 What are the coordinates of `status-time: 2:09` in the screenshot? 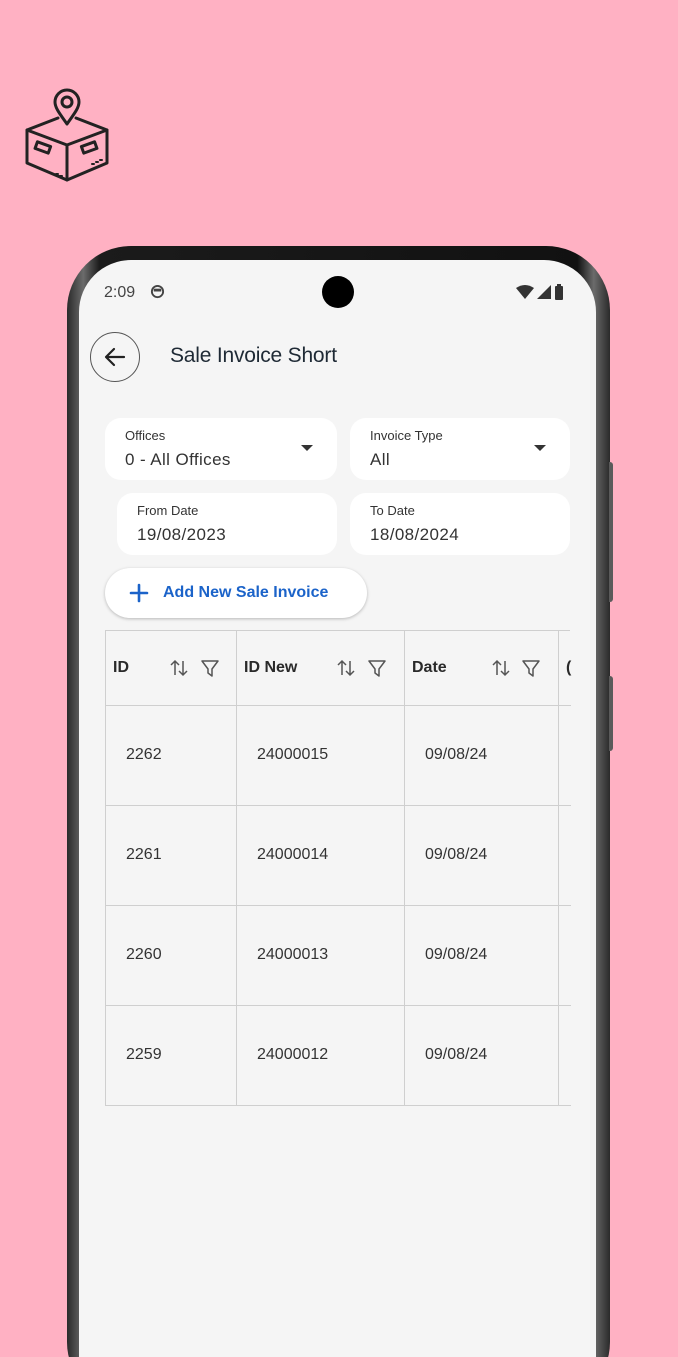 It's located at (120, 292).